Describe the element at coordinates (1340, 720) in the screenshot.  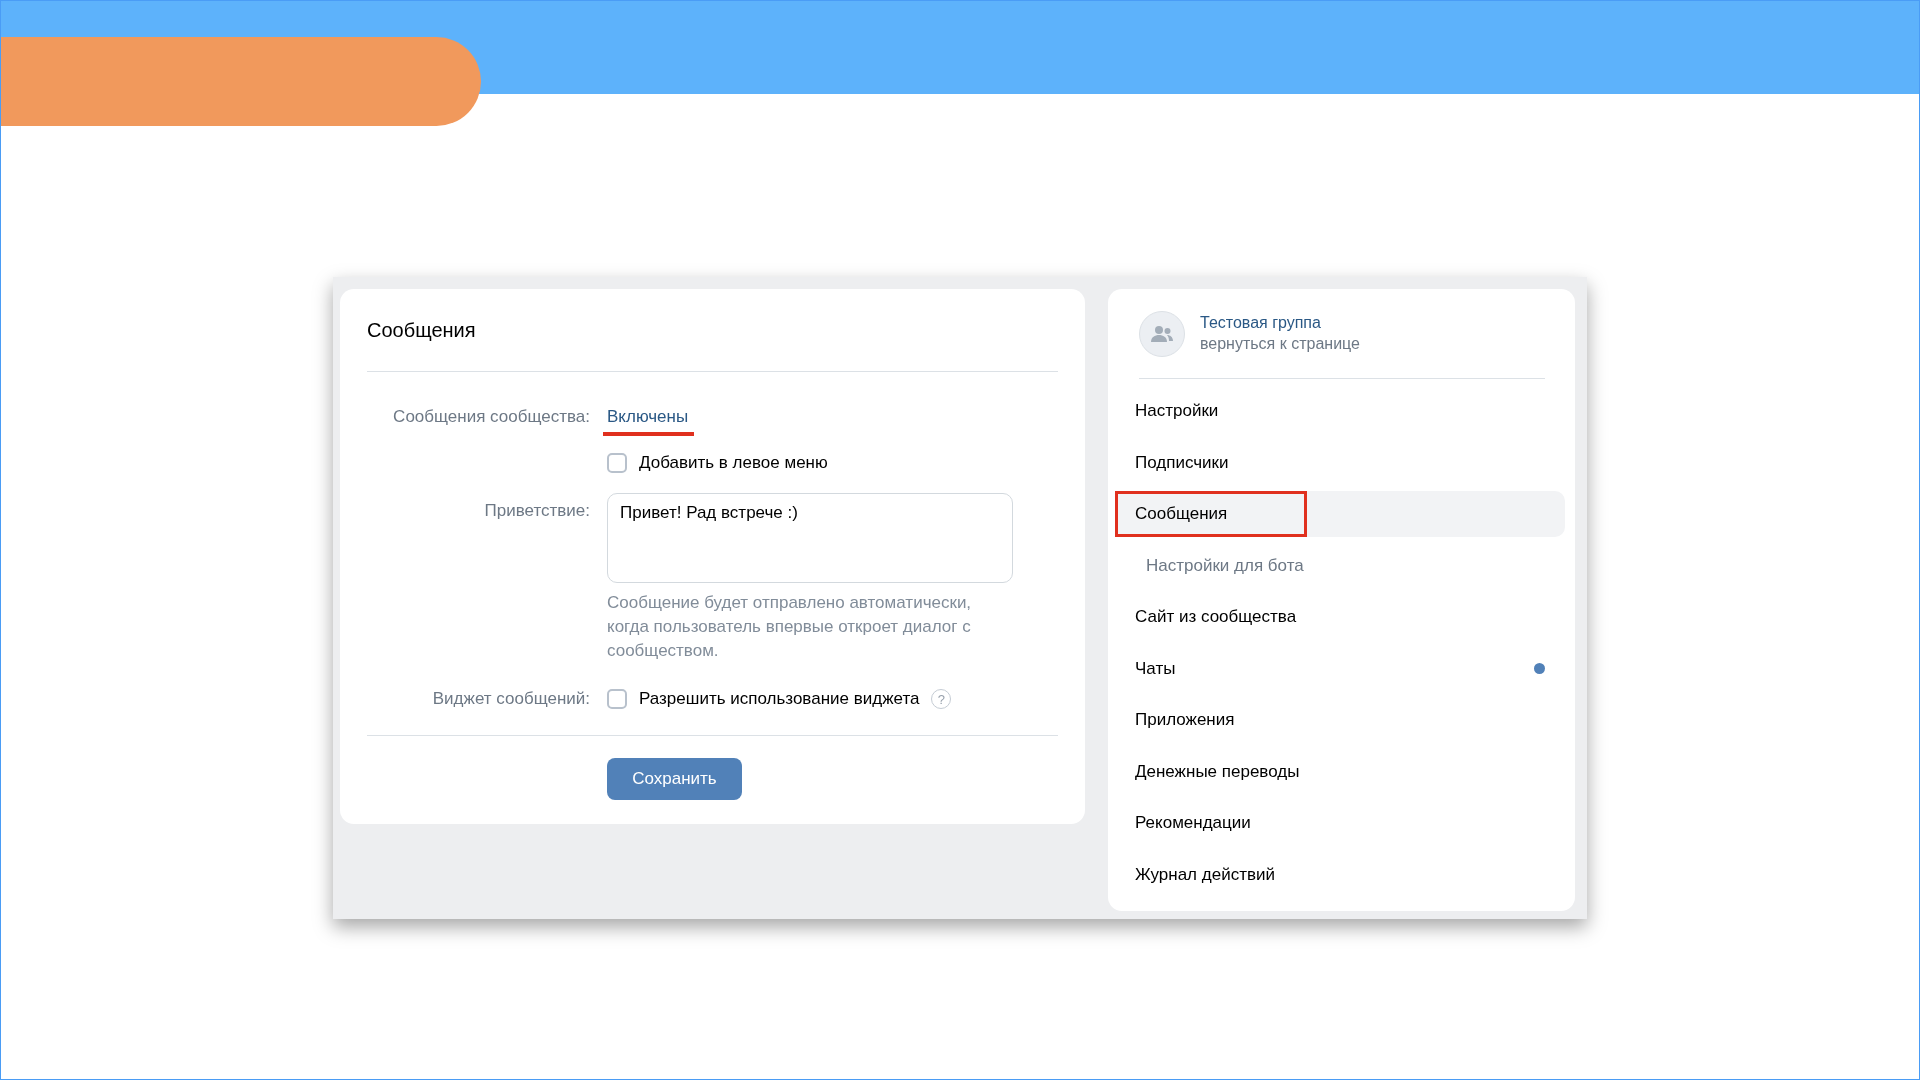
I see `menu-item: Приложения` at that location.